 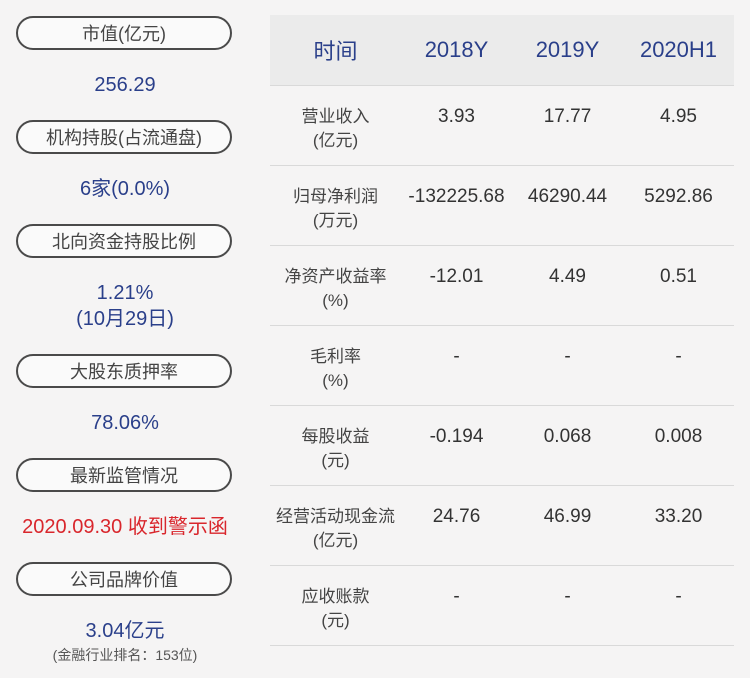 I want to click on cell-2018: 3.93, so click(x=456, y=116).